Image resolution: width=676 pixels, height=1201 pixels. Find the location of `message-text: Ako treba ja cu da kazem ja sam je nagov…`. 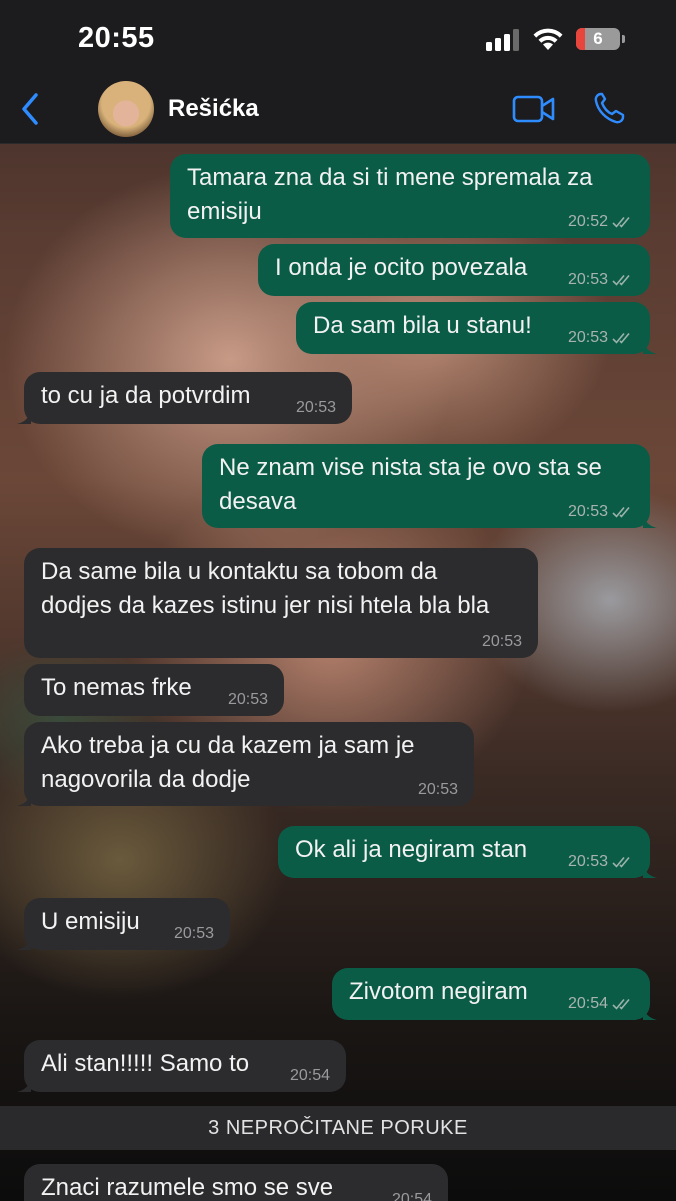

message-text: Ako treba ja cu da kazem ja sam je nagov… is located at coordinates (228, 762).